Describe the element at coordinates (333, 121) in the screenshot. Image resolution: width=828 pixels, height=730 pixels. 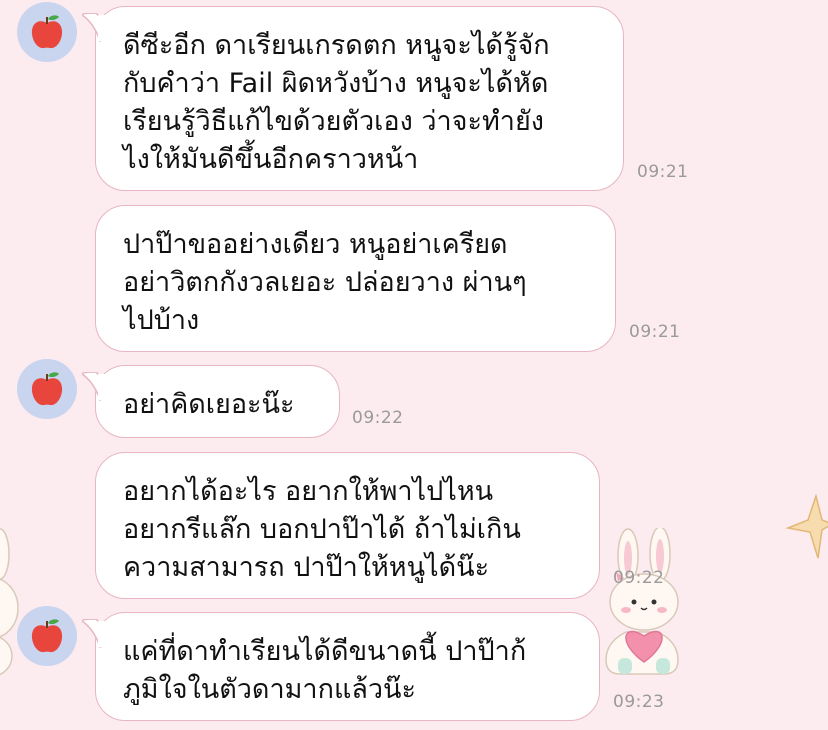
I see `message-line: เรียนรู้วิธีแก้ไขด้วยตัวเอง ว่าจะทำยัง` at that location.